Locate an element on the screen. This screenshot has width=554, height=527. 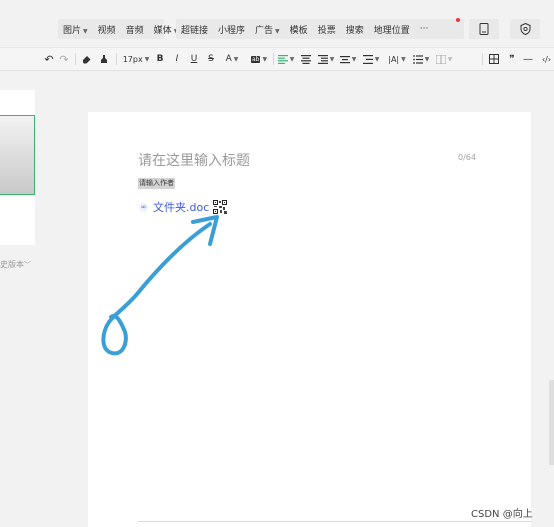
menu-item-label: 投票 is located at coordinates (326, 30).